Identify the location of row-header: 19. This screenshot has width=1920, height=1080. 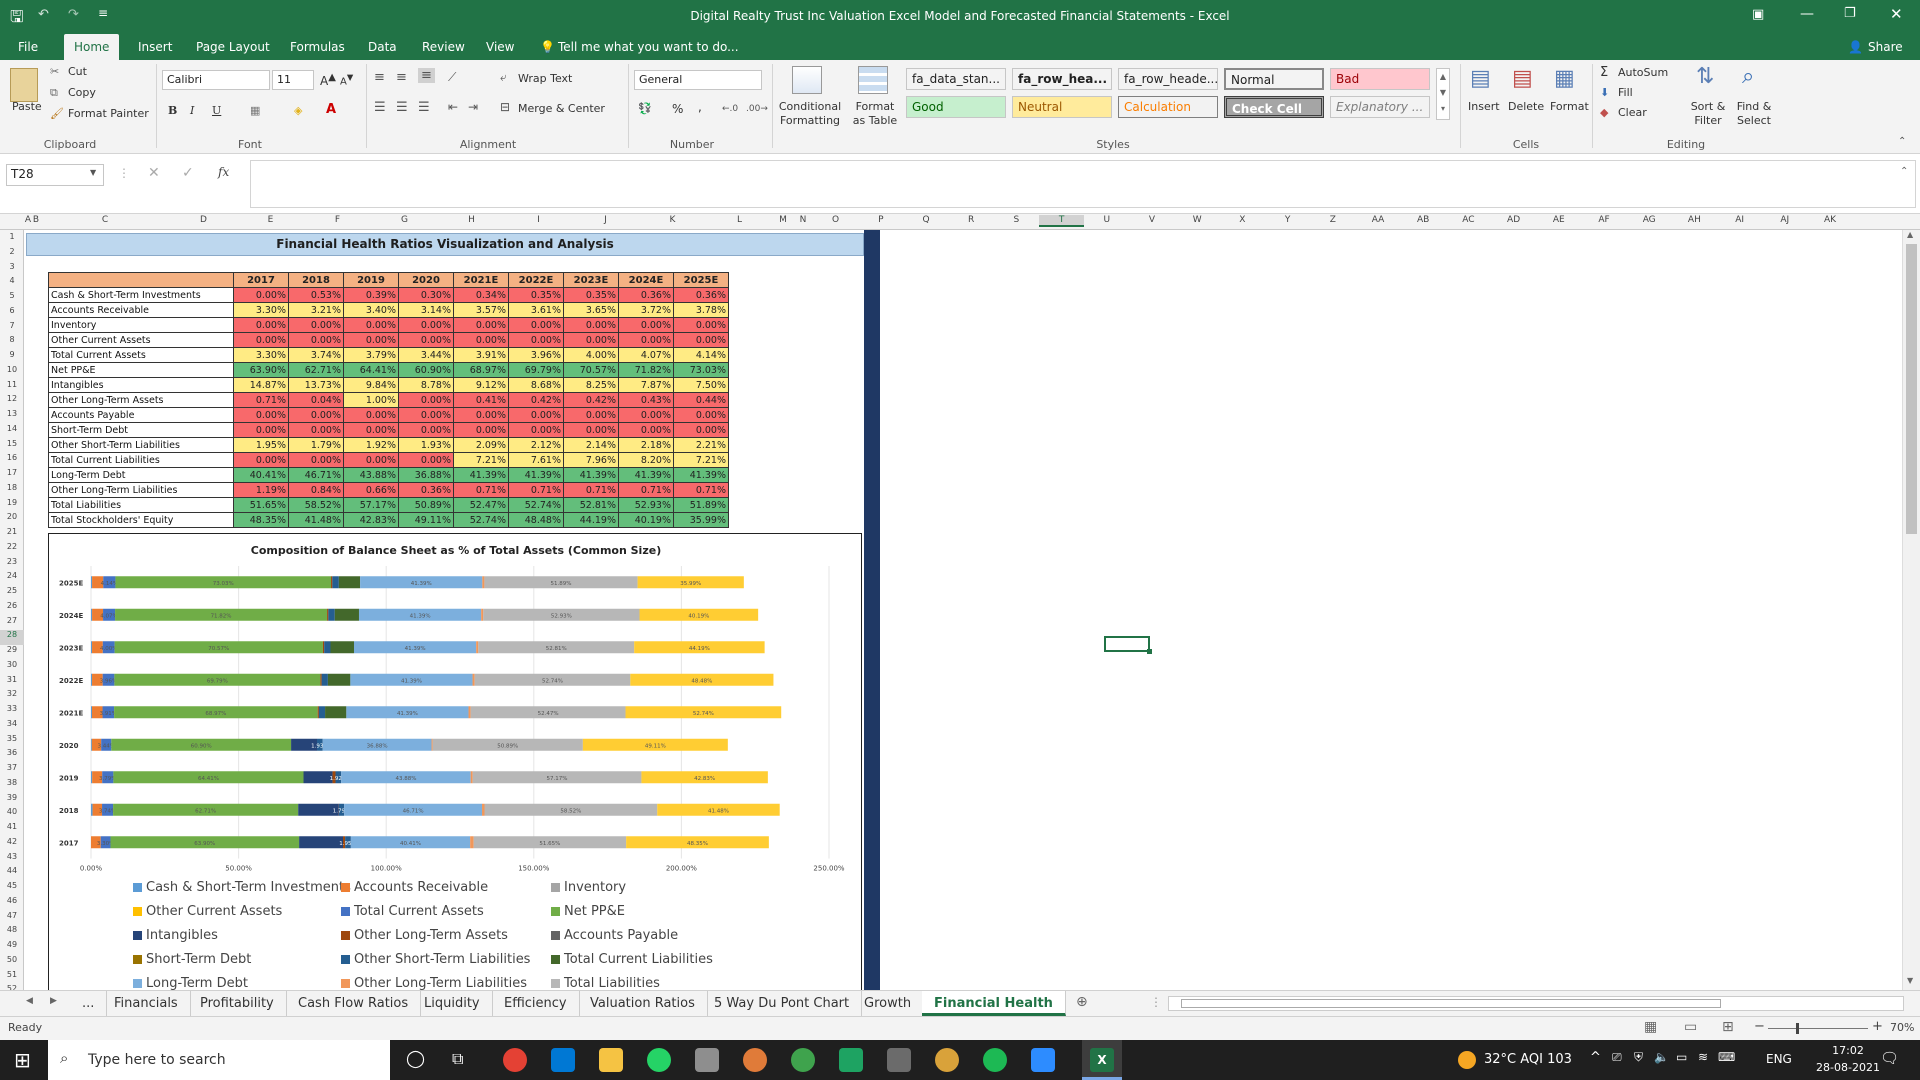
(12, 505).